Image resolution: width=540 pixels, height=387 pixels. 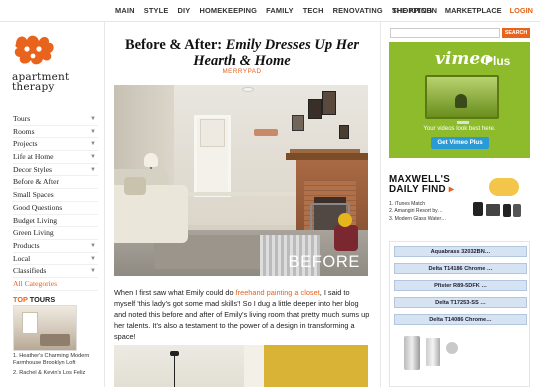 What do you see at coordinates (255, 366) in the screenshot?
I see `photo2-beam` at bounding box center [255, 366].